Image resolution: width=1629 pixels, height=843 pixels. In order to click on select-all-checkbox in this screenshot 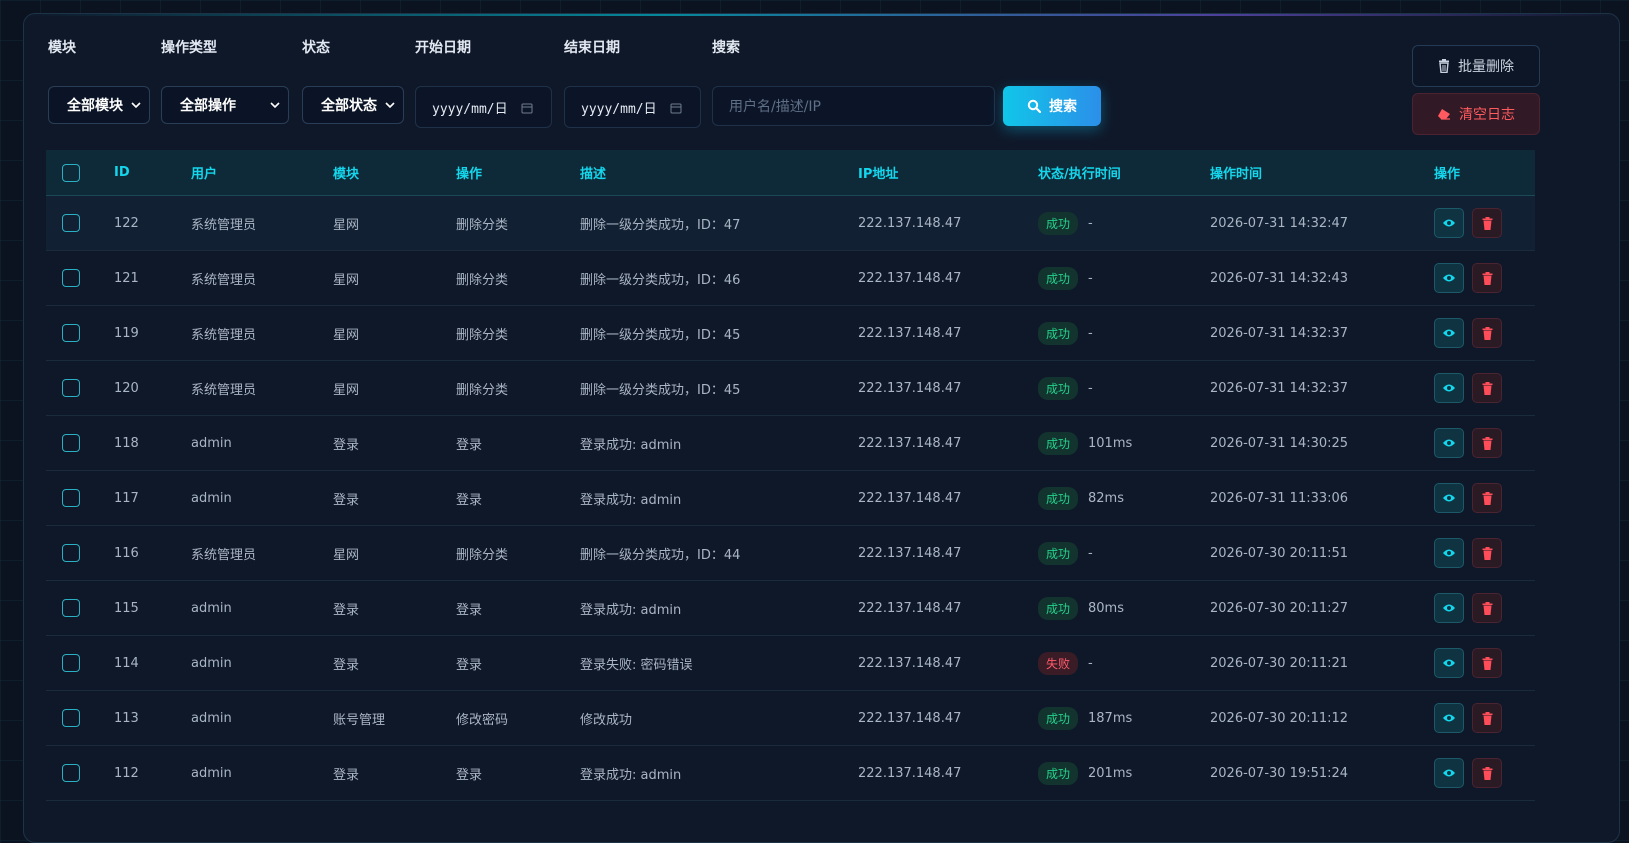, I will do `click(71, 172)`.